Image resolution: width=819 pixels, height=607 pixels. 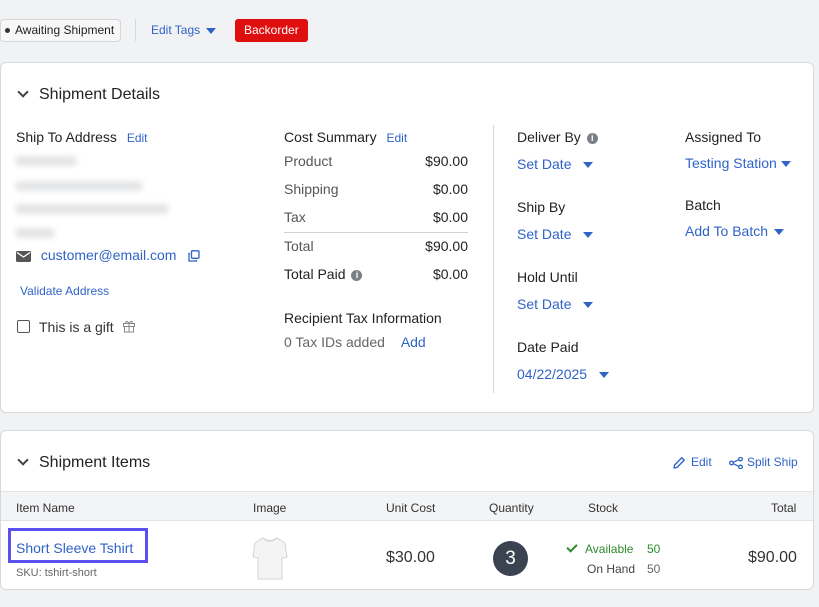 I want to click on ship-by-value: Set Date, so click(x=544, y=234).